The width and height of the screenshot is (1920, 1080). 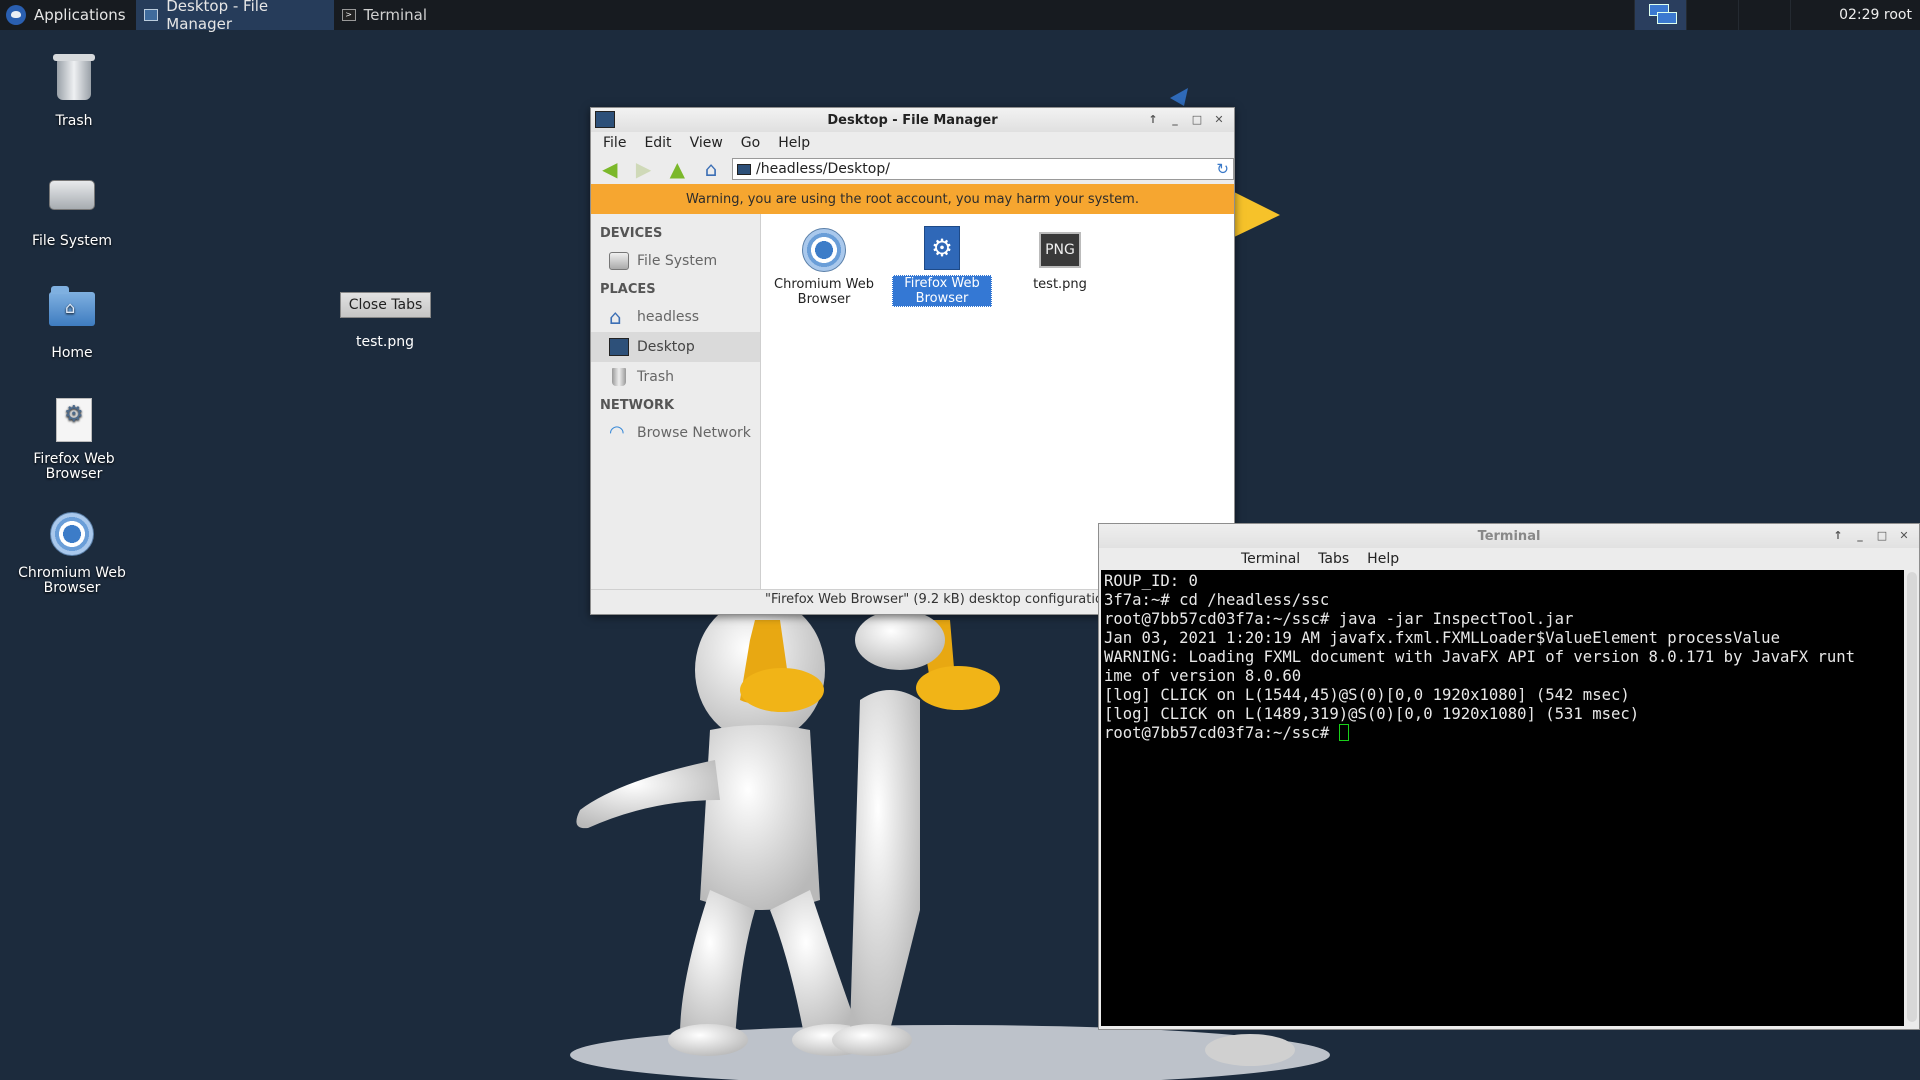 What do you see at coordinates (678, 169) in the screenshot?
I see `up-arrow-icon: ▲` at bounding box center [678, 169].